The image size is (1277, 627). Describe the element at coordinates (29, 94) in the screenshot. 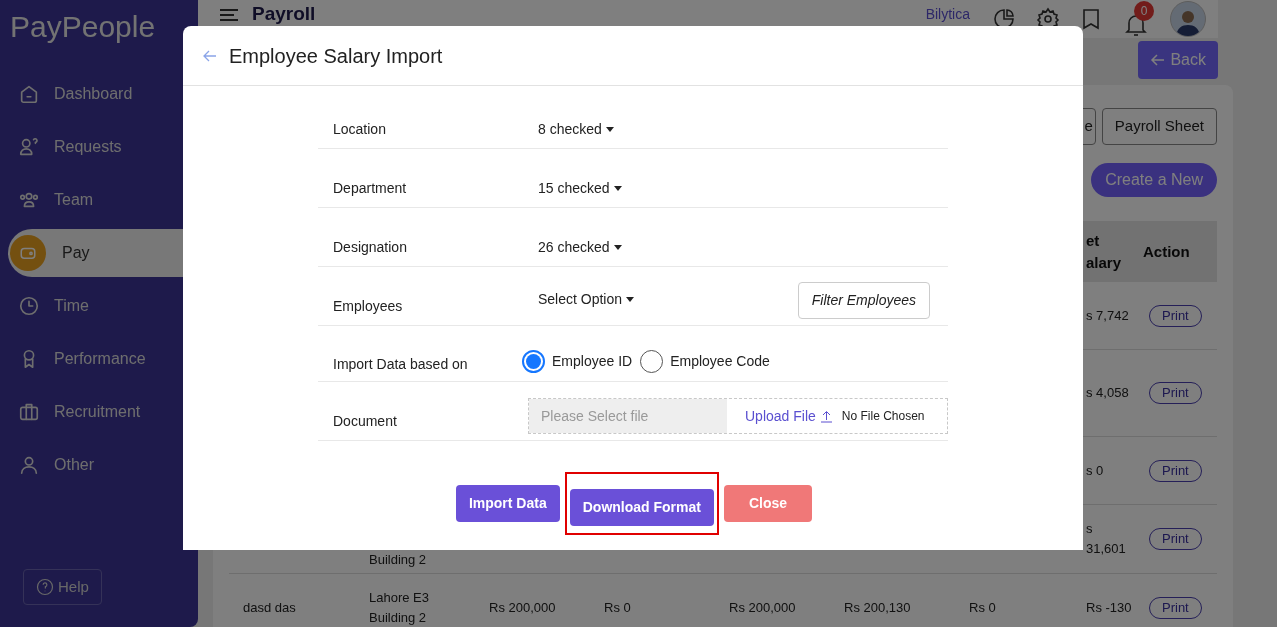

I see `home-icon` at that location.